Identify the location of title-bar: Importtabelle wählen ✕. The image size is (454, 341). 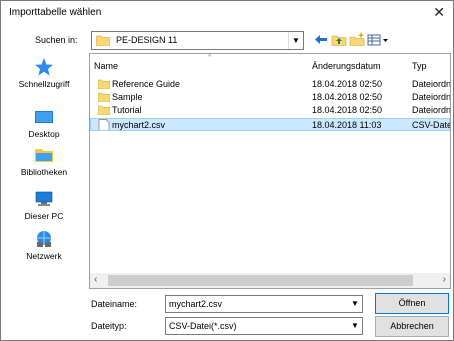
(227, 13).